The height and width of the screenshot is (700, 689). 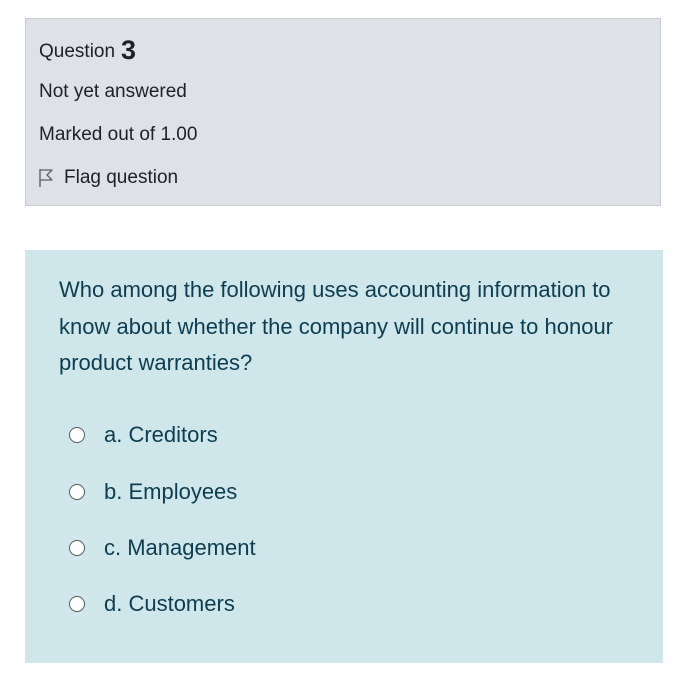 What do you see at coordinates (169, 604) in the screenshot?
I see `answer-option-label: d. Customers` at bounding box center [169, 604].